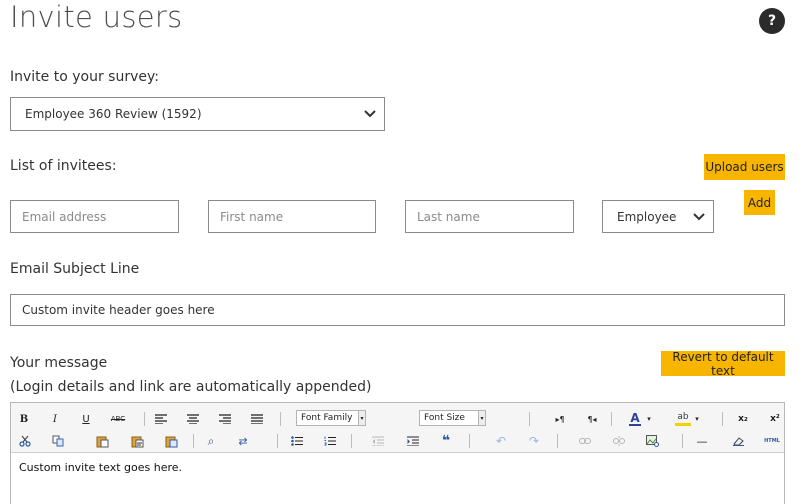  I want to click on indent-icon, so click(413, 441).